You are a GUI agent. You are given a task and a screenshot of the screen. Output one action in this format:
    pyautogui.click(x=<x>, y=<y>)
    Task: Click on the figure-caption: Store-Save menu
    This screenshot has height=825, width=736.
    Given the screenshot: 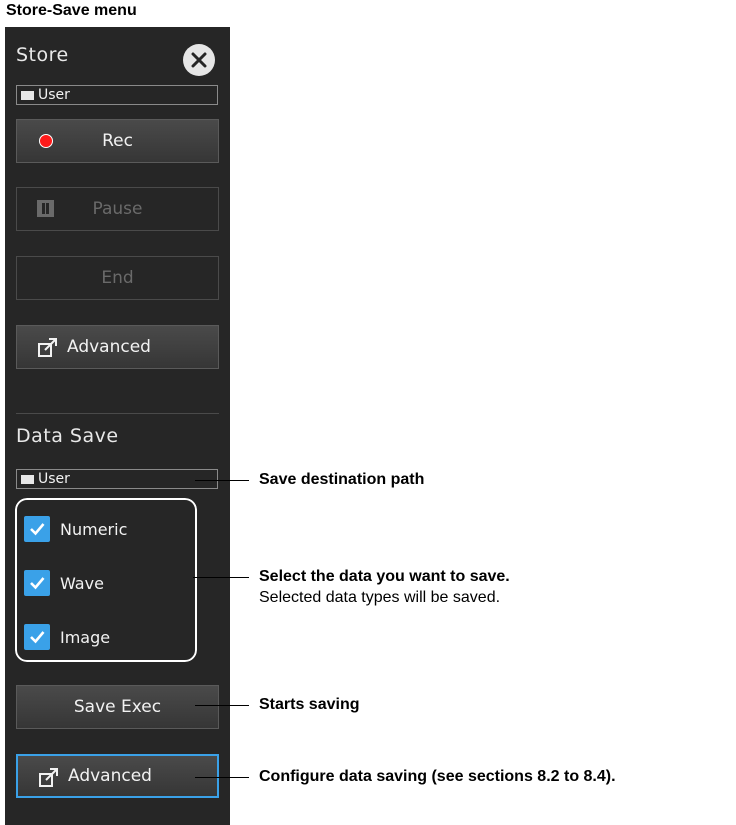 What is the action you would take?
    pyautogui.click(x=71, y=10)
    